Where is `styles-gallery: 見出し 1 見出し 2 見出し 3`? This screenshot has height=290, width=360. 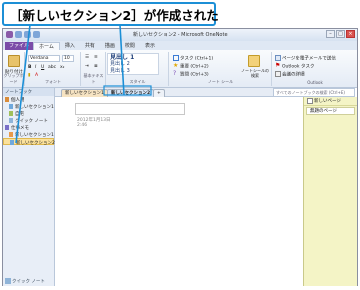
styles-gallery: 見出し 1 見出し 2 見出し 3 is located at coordinates (133, 64).